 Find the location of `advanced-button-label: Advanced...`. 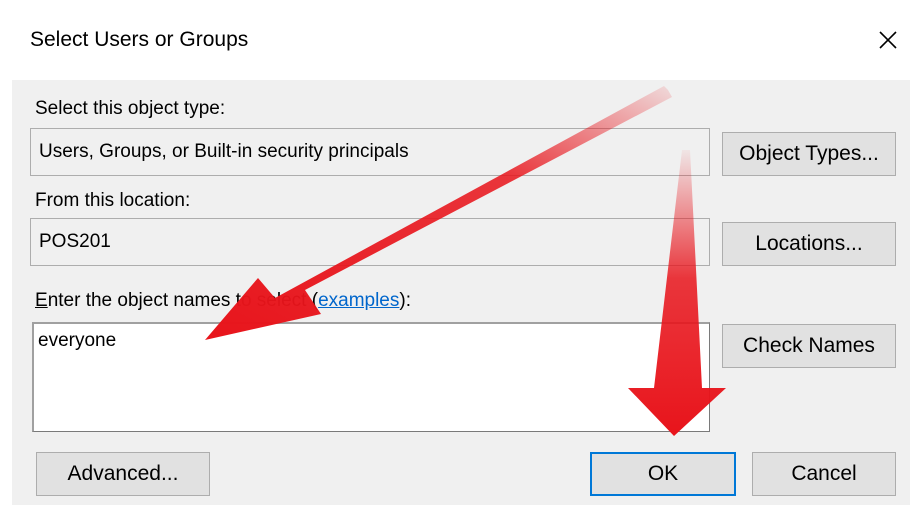

advanced-button-label: Advanced... is located at coordinates (123, 473).